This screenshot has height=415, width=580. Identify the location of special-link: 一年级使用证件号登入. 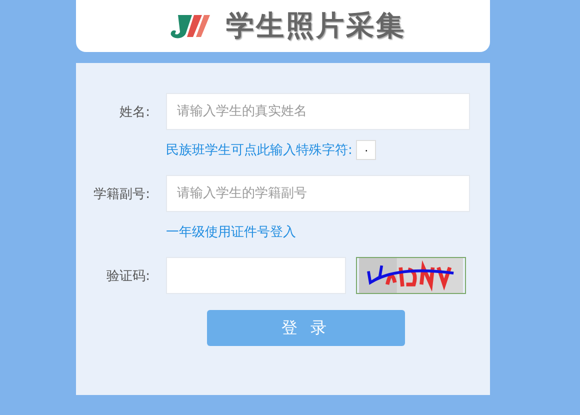
(231, 232).